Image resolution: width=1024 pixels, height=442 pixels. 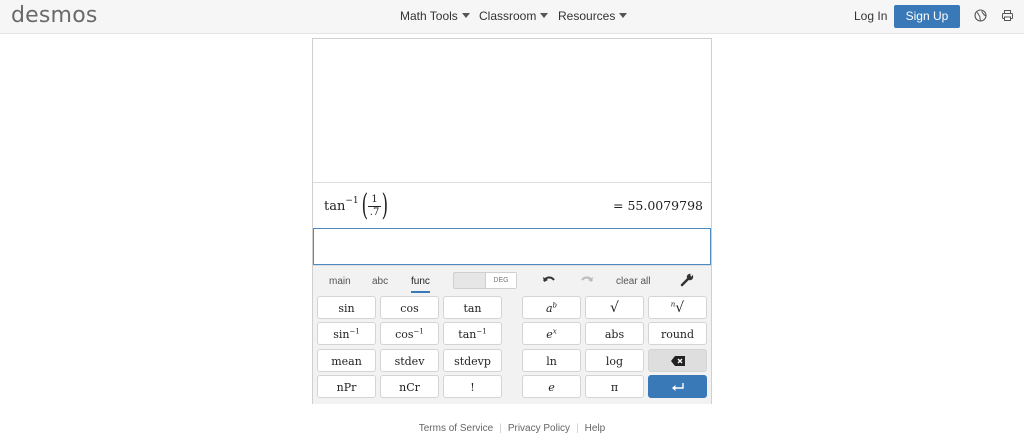 I want to click on key-power: ab, so click(x=551, y=307).